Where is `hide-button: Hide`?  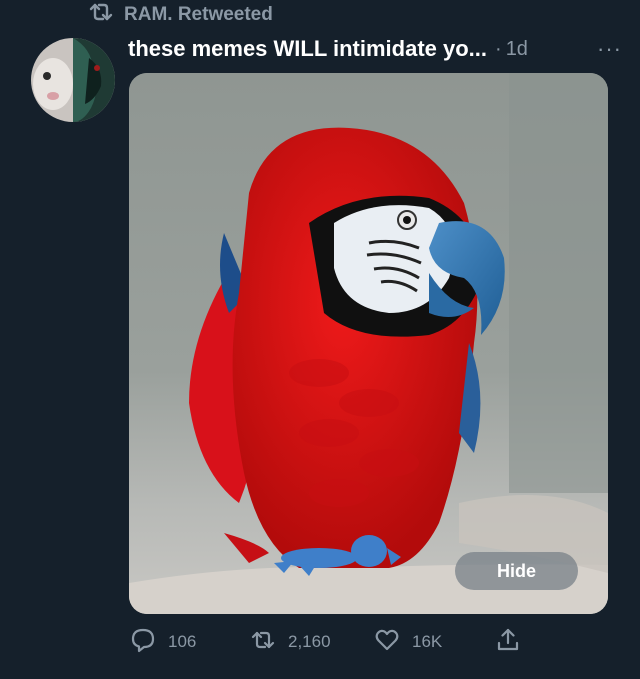 hide-button: Hide is located at coordinates (516, 571).